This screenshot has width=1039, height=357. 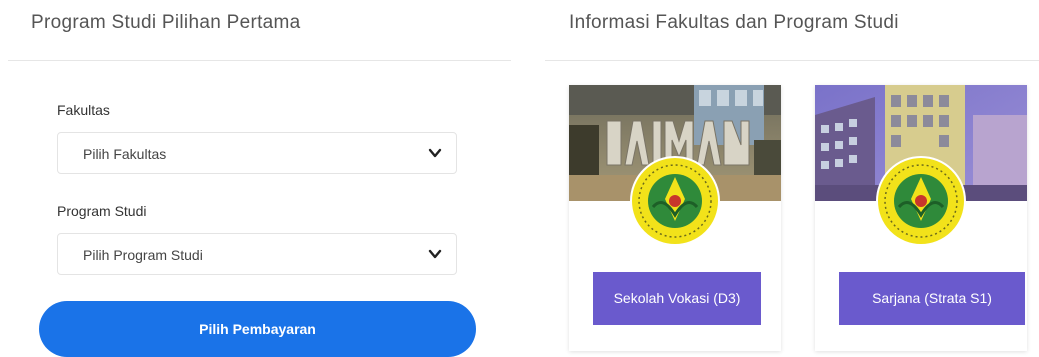 I want to click on faculty-select-value: Pilih Fakultas, so click(x=125, y=154).